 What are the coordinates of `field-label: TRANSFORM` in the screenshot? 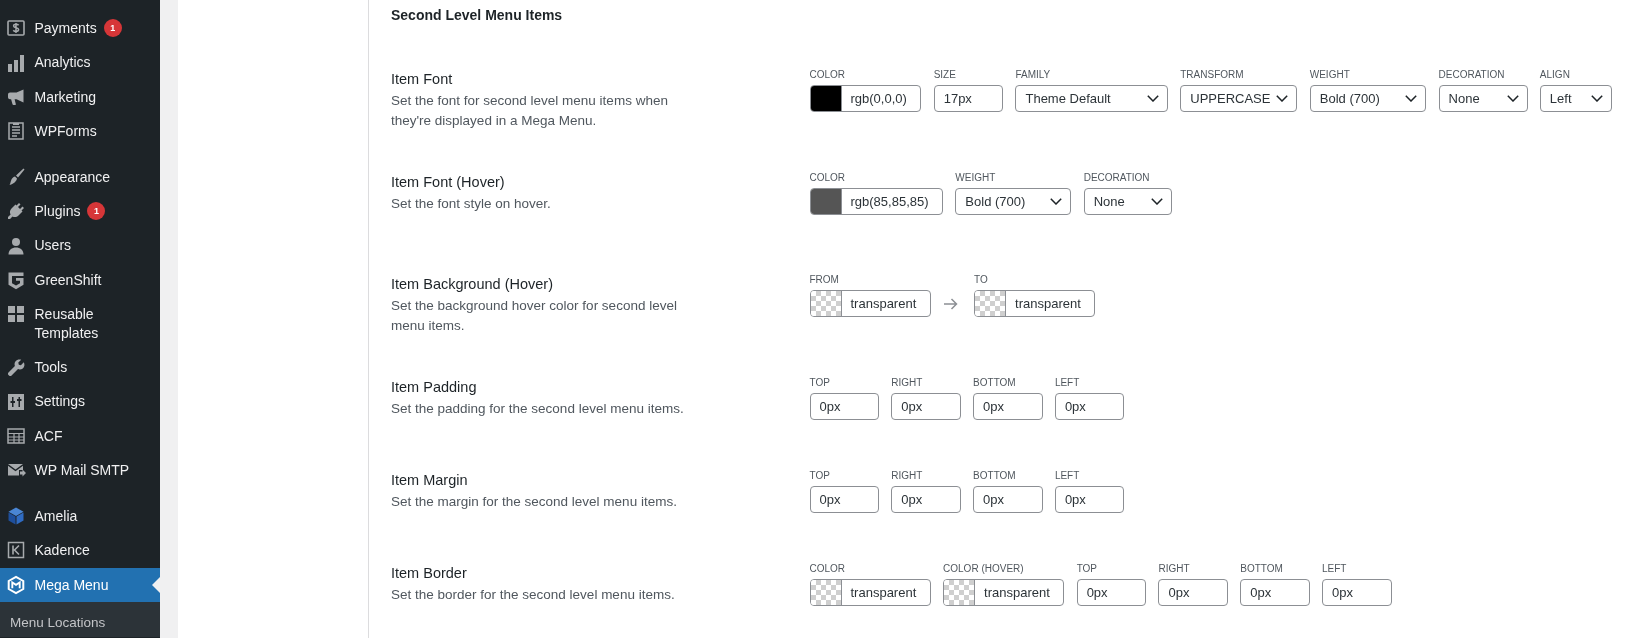 It's located at (1212, 75).